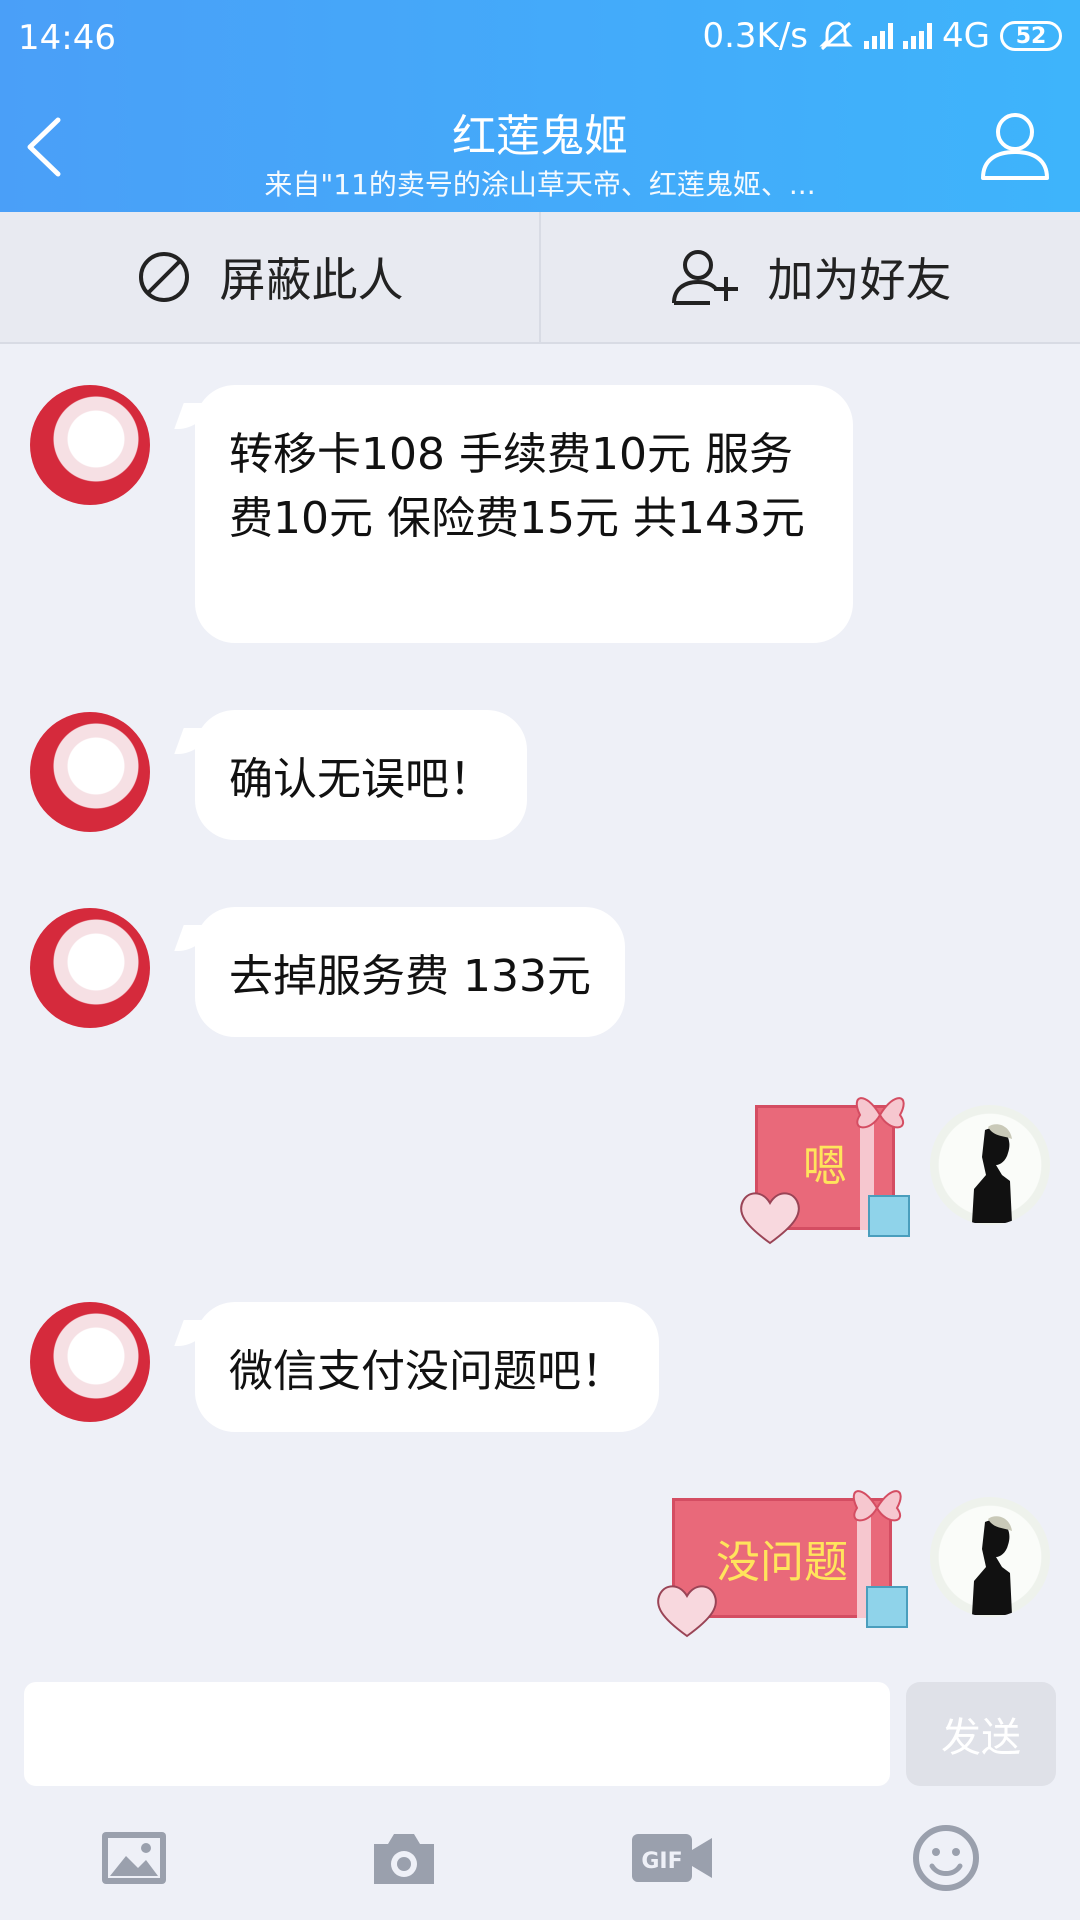  Describe the element at coordinates (770, 1218) in the screenshot. I see `heart-icon` at that location.